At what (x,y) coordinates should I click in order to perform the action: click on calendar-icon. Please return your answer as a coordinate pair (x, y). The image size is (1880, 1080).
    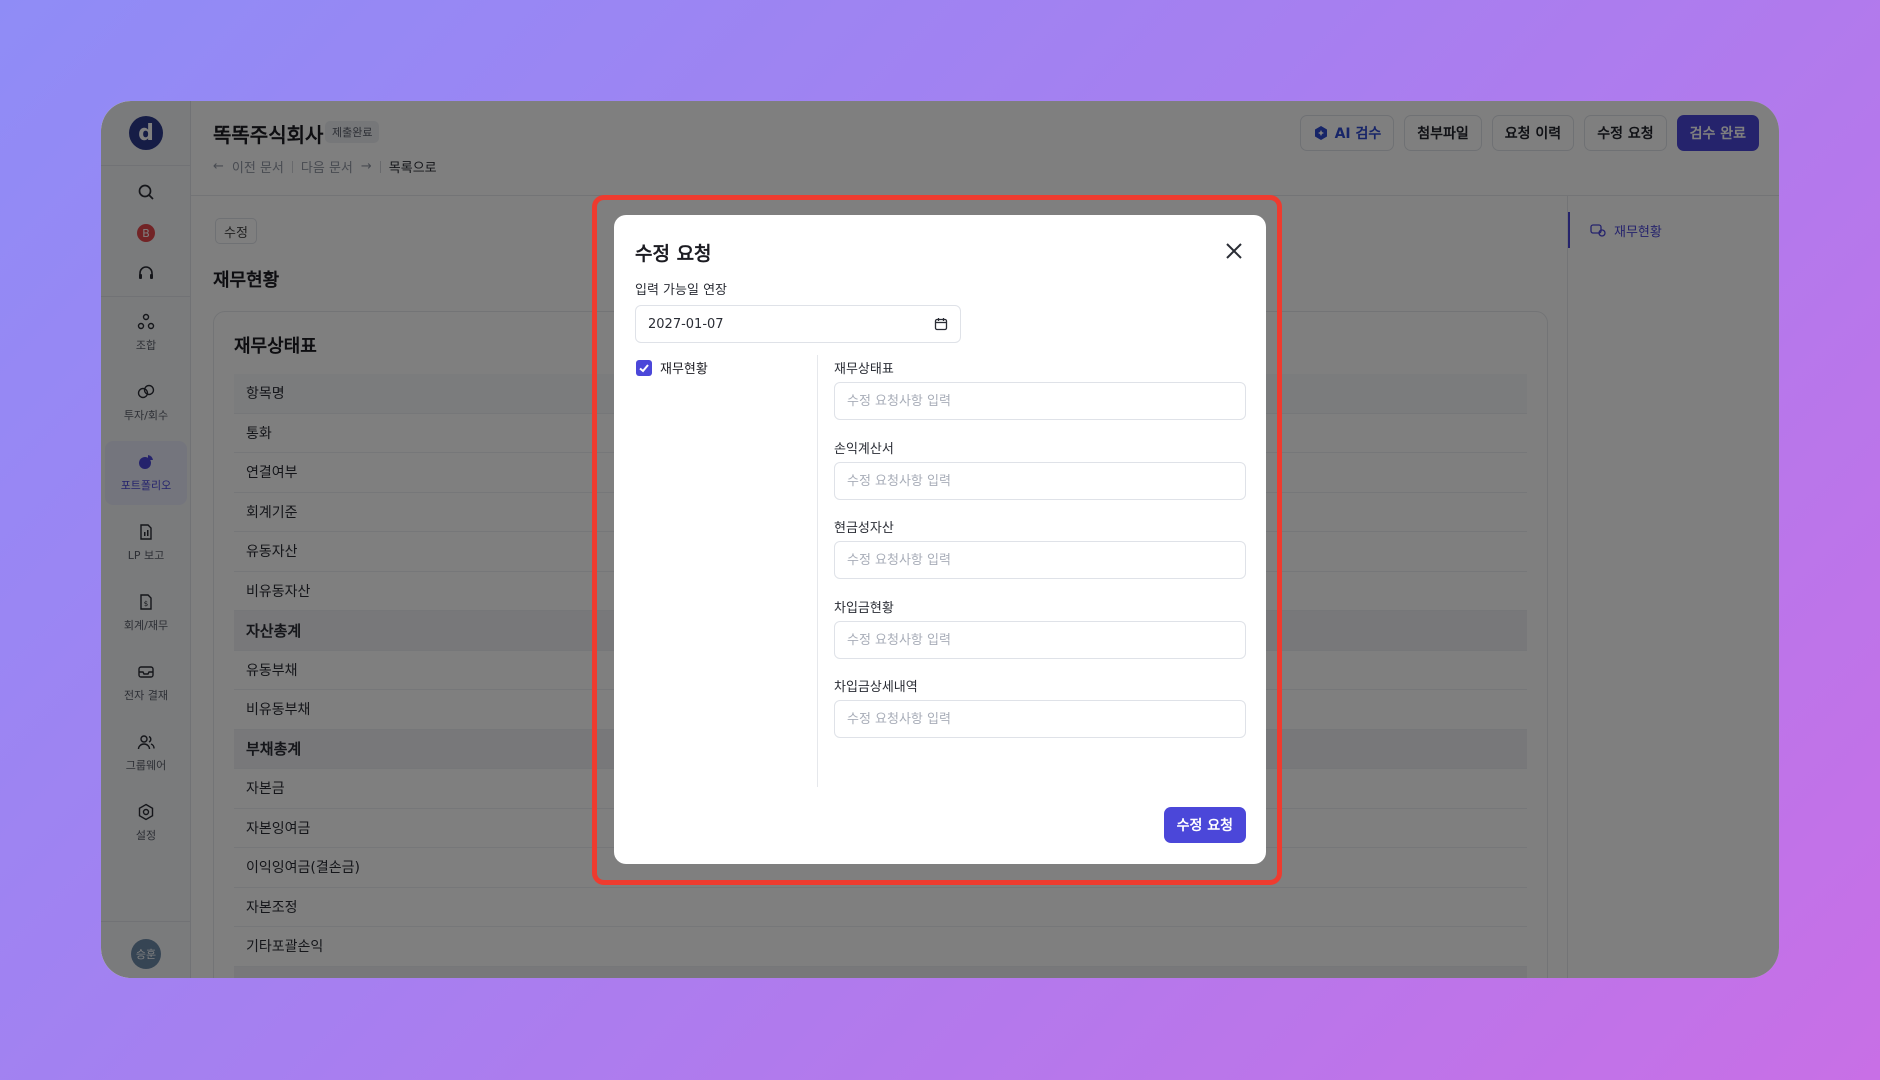
    Looking at the image, I should click on (941, 324).